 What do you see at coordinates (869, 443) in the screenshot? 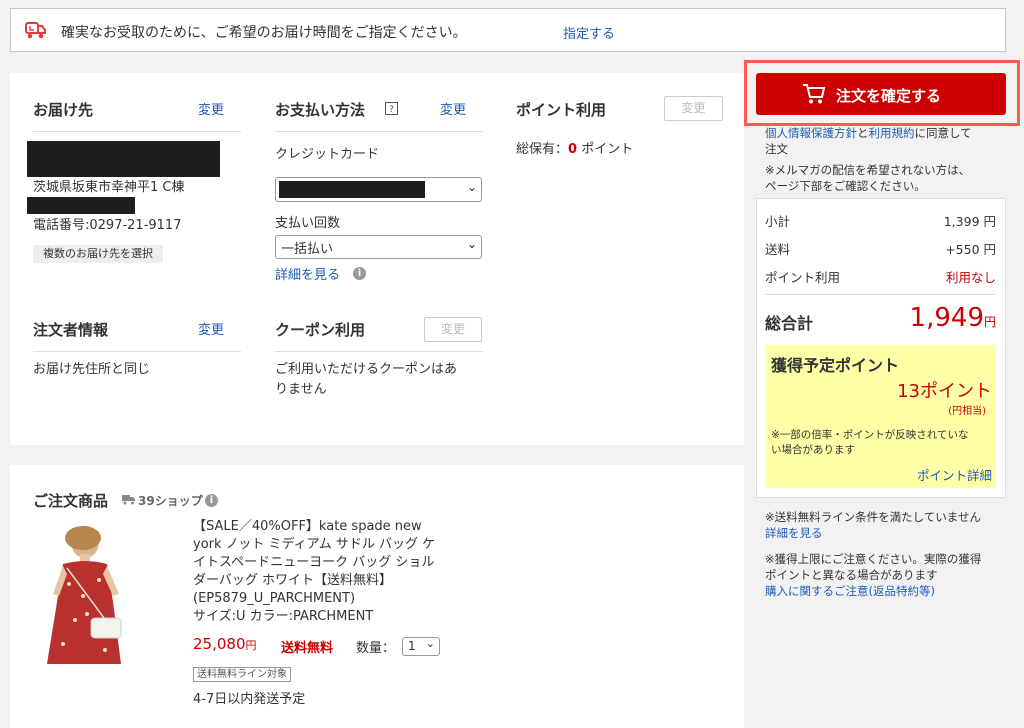
I see `earned-points-note: ※一部の倍率・ポイントが反映されていな い場合があります` at bounding box center [869, 443].